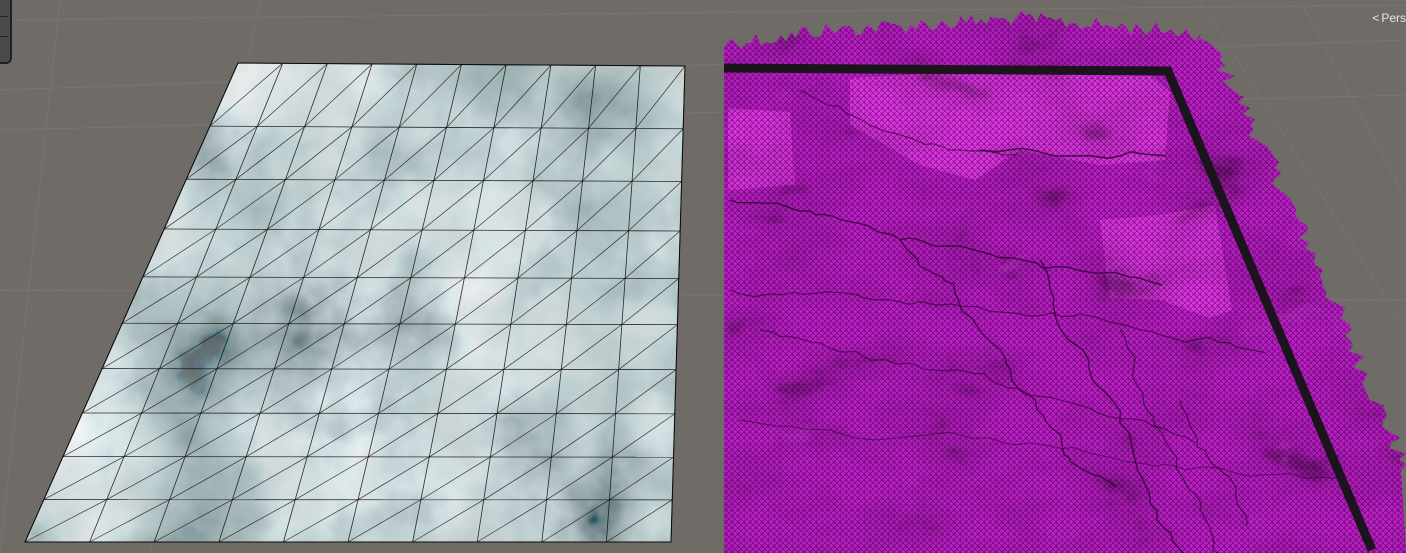  Describe the element at coordinates (1393, 18) in the screenshot. I see `projection-label: Pers` at that location.